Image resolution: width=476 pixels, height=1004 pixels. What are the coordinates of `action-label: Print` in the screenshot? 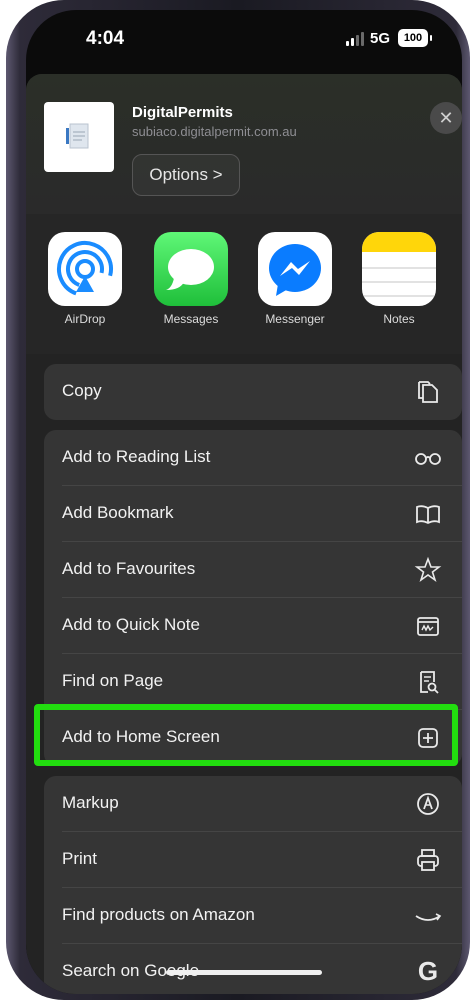 It's located at (79, 858).